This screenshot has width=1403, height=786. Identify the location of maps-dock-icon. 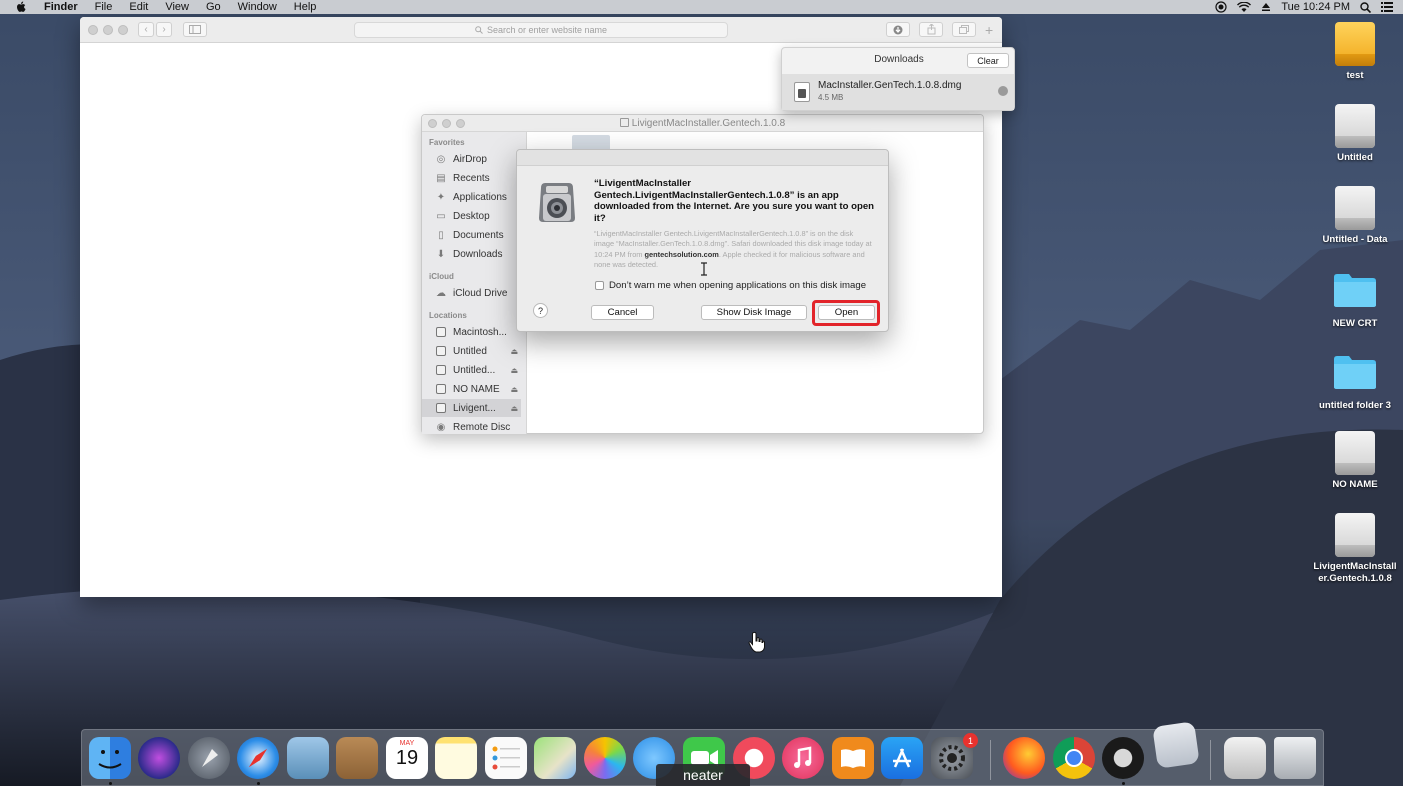
(555, 758).